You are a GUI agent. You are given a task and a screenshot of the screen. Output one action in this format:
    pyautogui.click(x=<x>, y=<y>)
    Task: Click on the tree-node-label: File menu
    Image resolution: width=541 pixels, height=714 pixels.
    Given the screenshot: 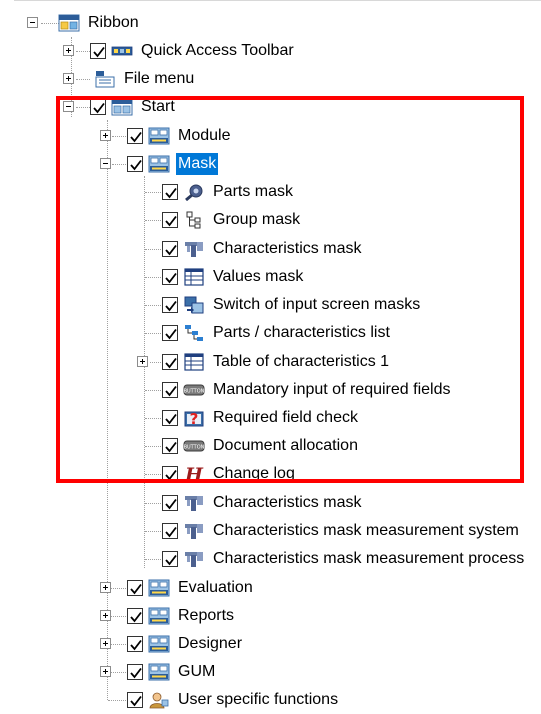 What is the action you would take?
    pyautogui.click(x=159, y=78)
    